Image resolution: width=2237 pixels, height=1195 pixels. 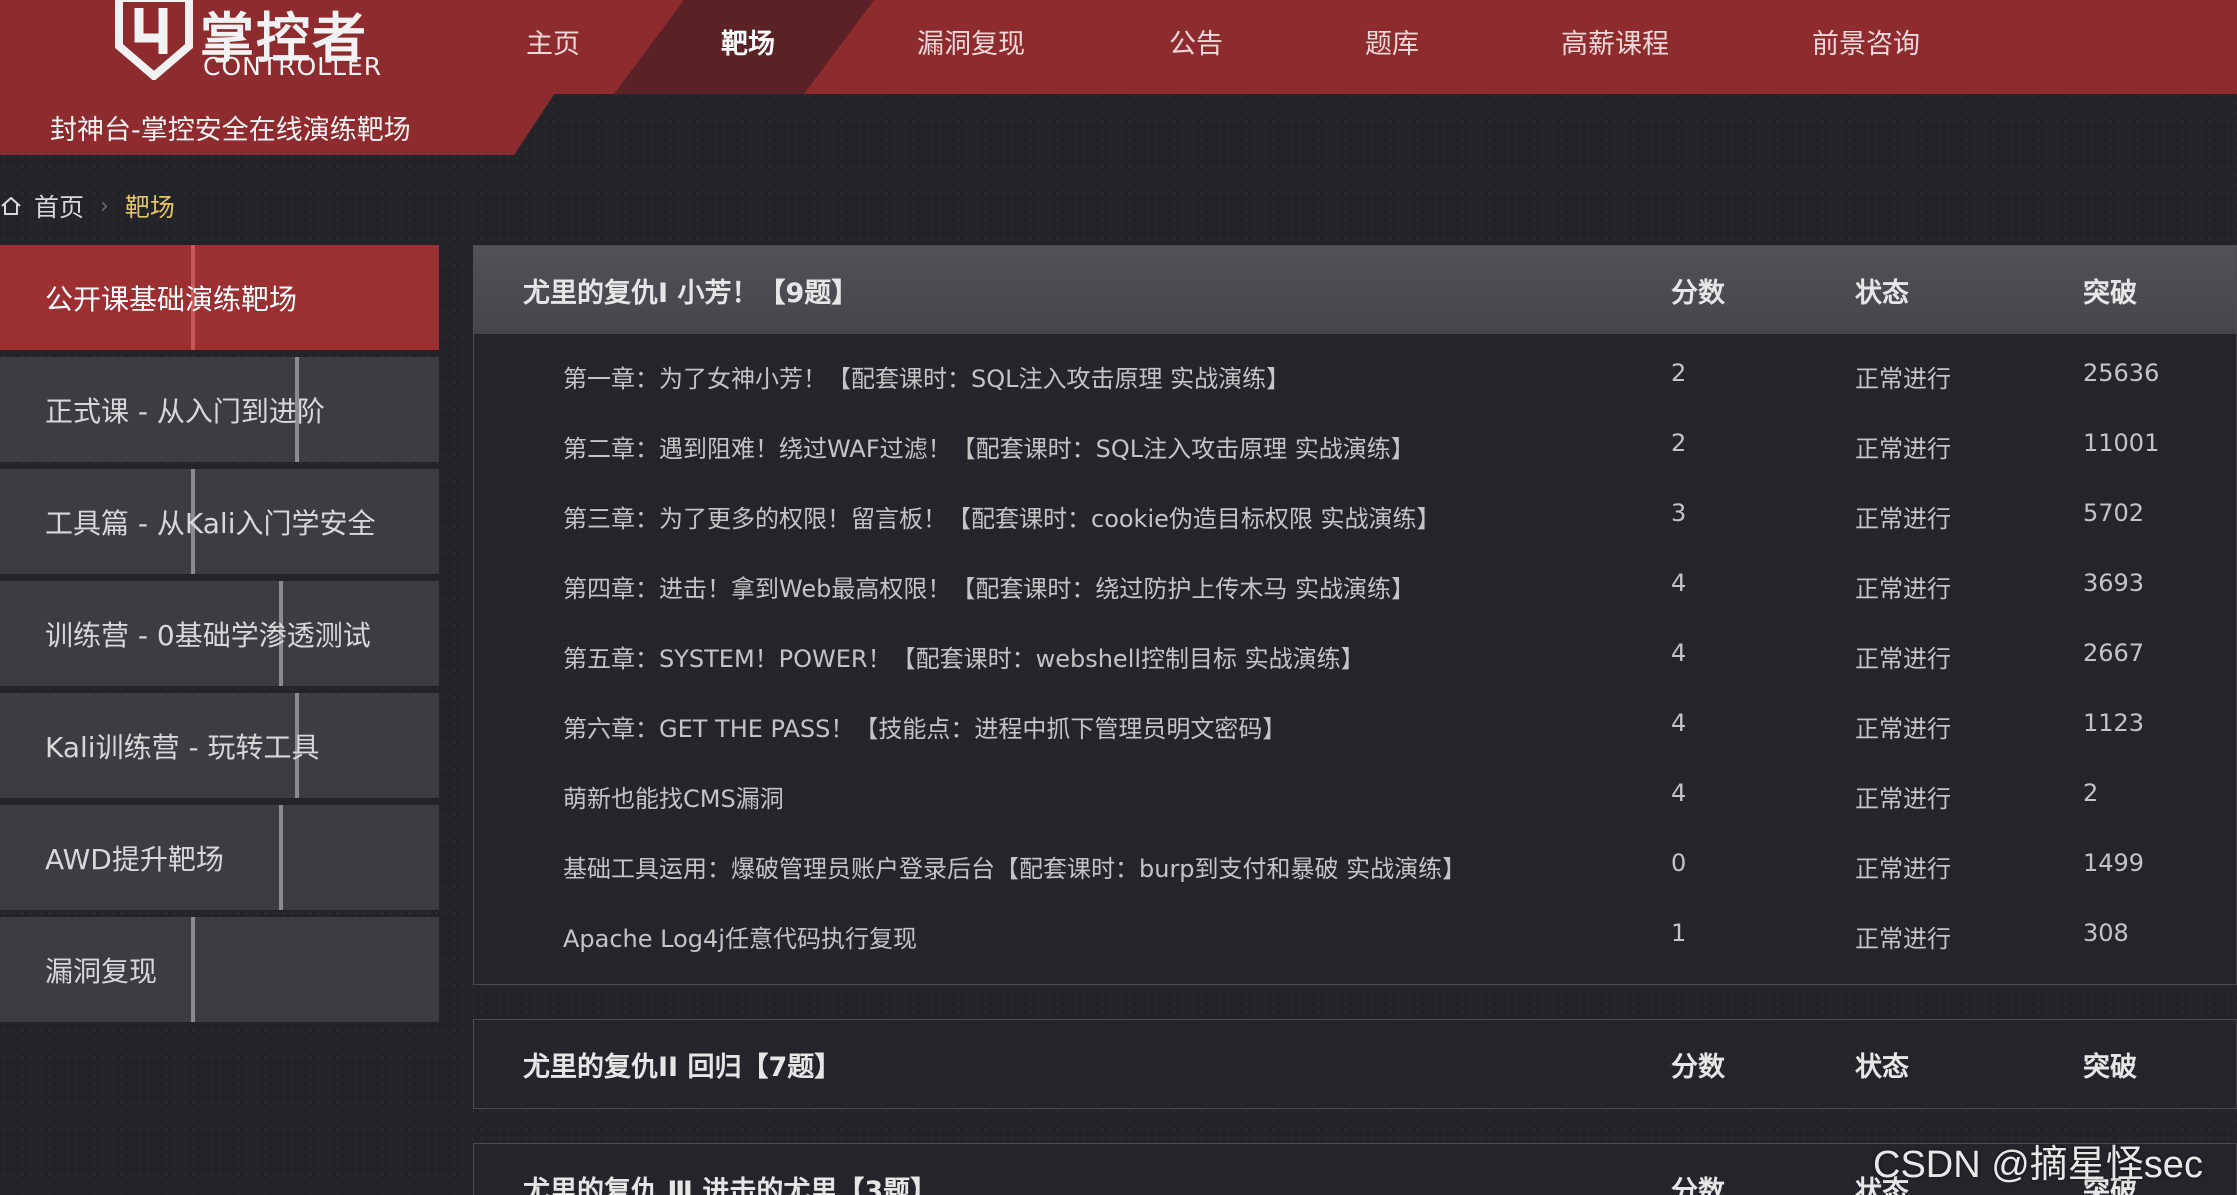 I want to click on sidebar-item-awd: AWD提升靶场, so click(x=219, y=857).